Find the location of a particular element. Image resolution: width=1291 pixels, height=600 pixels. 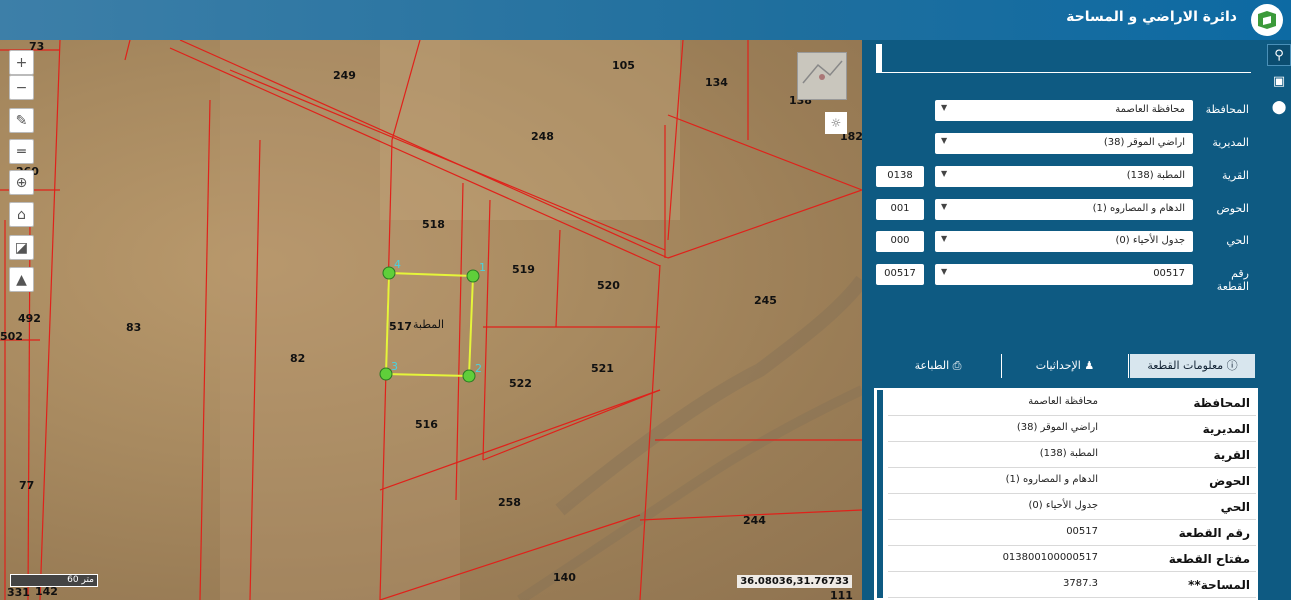

form-row-governorate: المحافظة محافظة العاصمة ▼ is located at coordinates (1066, 111).